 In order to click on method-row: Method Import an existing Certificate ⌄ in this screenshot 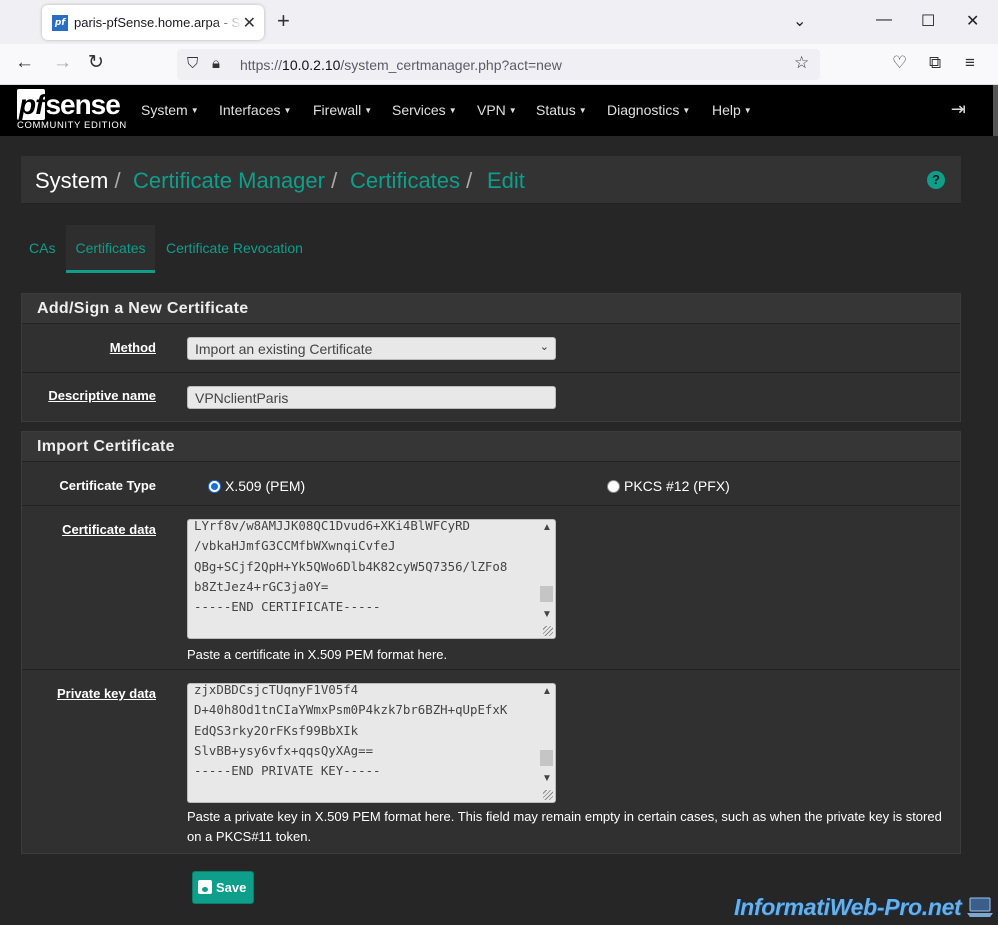, I will do `click(491, 348)`.